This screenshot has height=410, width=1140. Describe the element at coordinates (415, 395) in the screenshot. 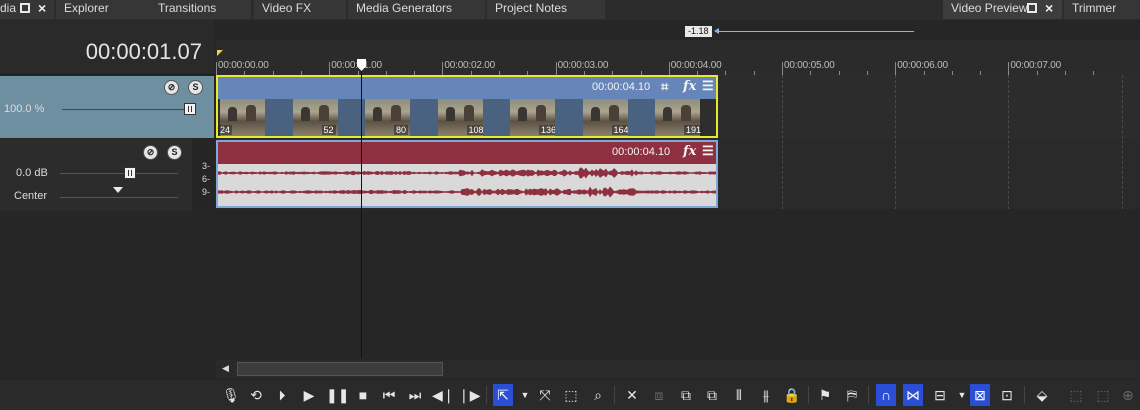

I see `go-to-end-icon: ⏭` at that location.